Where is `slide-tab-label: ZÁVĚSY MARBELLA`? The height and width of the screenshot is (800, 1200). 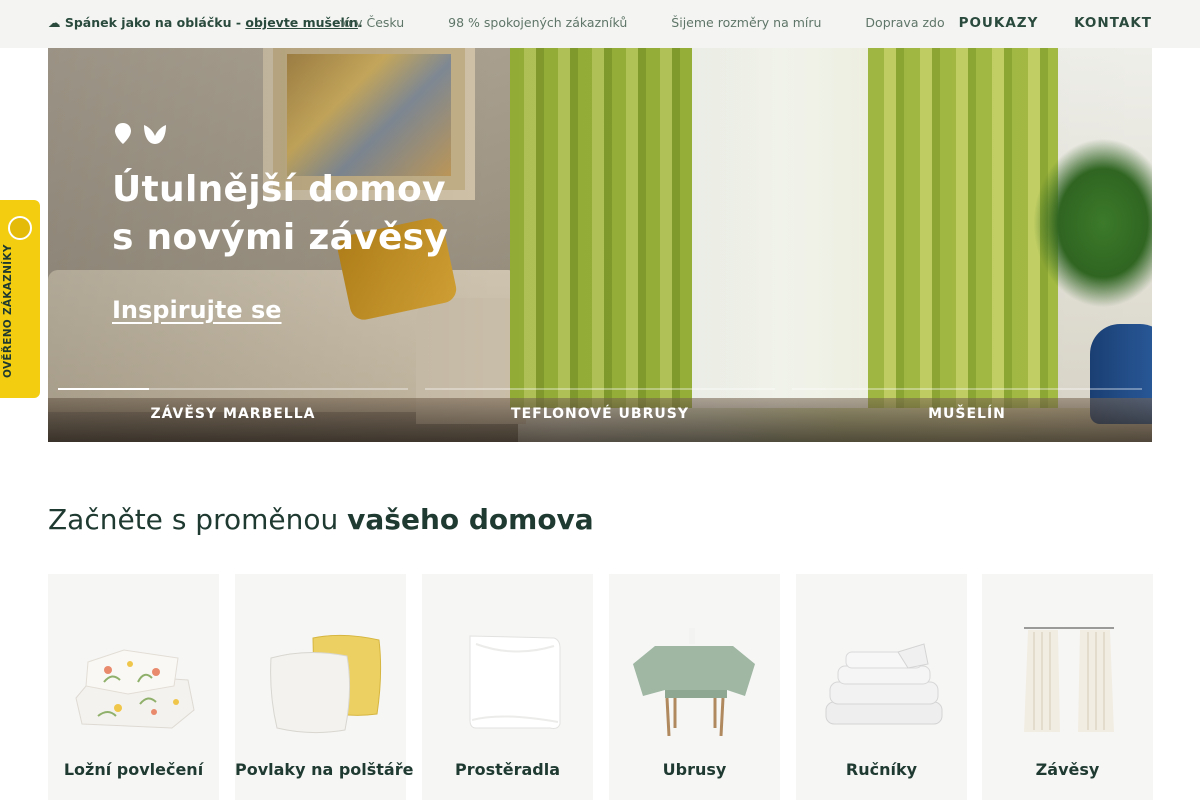
slide-tab-label: ZÁVĚSY MARBELLA is located at coordinates (233, 414).